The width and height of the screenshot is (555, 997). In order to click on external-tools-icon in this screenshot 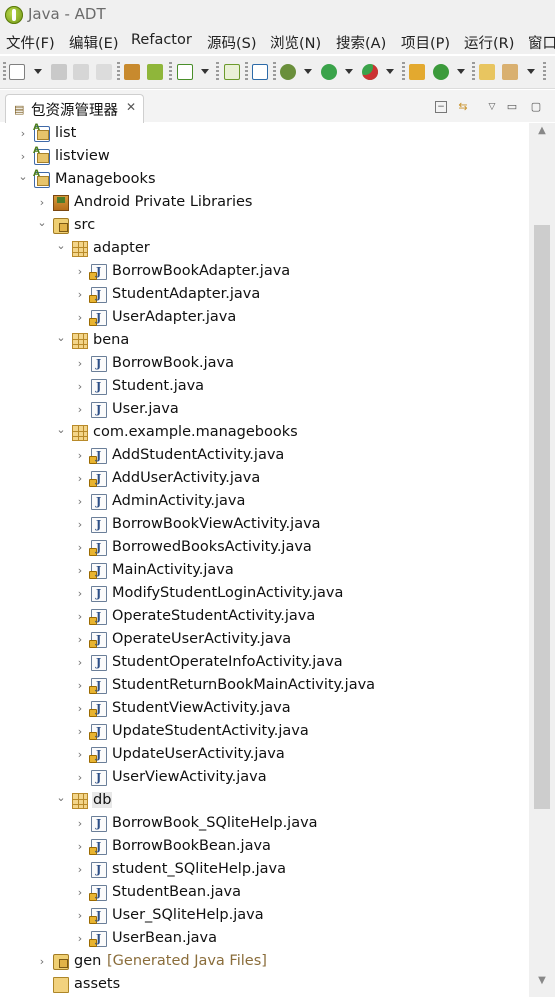, I will do `click(370, 72)`.